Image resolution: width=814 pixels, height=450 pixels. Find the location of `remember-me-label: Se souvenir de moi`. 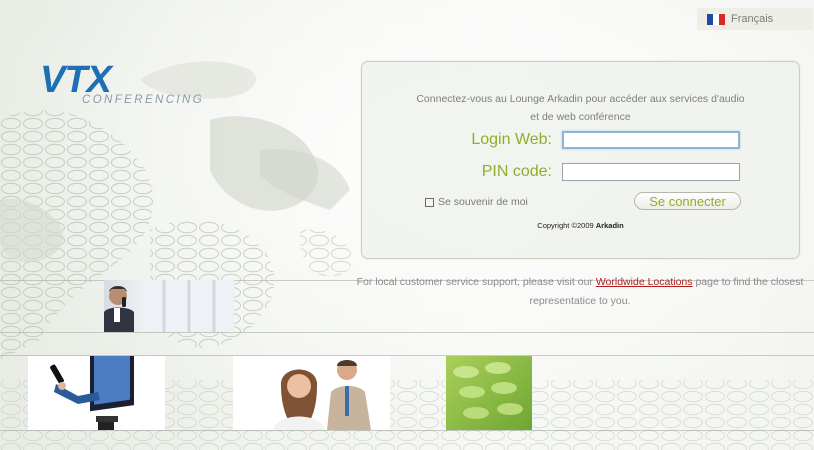

remember-me-label: Se souvenir de moi is located at coordinates (483, 202).